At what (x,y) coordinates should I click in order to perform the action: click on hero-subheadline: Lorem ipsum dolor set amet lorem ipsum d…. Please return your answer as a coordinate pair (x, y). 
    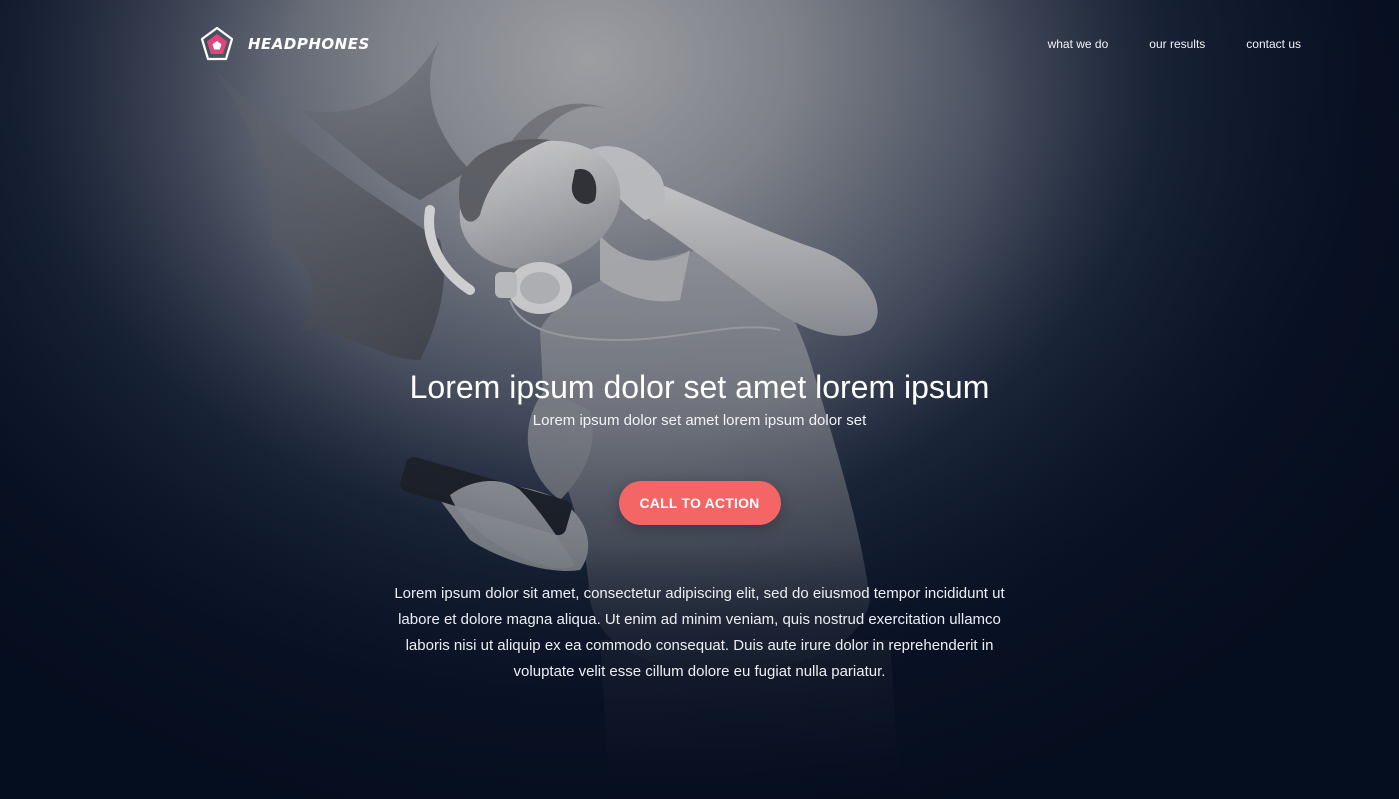
    Looking at the image, I should click on (699, 420).